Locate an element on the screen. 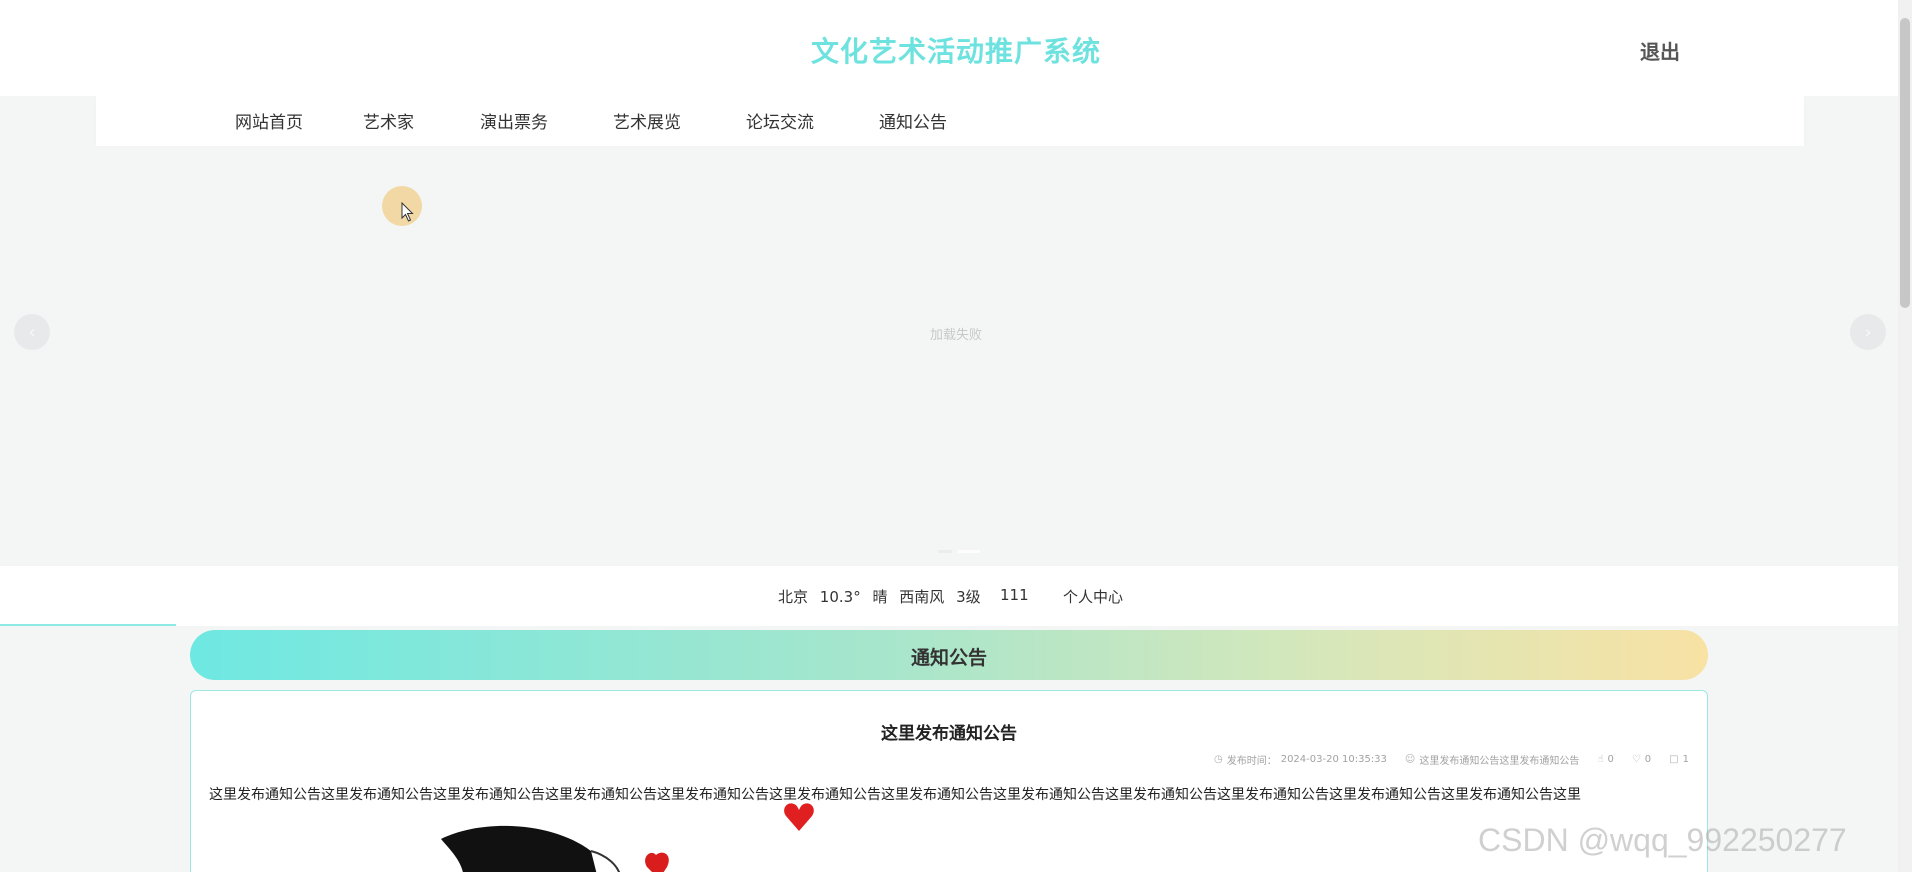 The width and height of the screenshot is (1912, 872). nav-item-tickets: 演出票务 is located at coordinates (514, 120).